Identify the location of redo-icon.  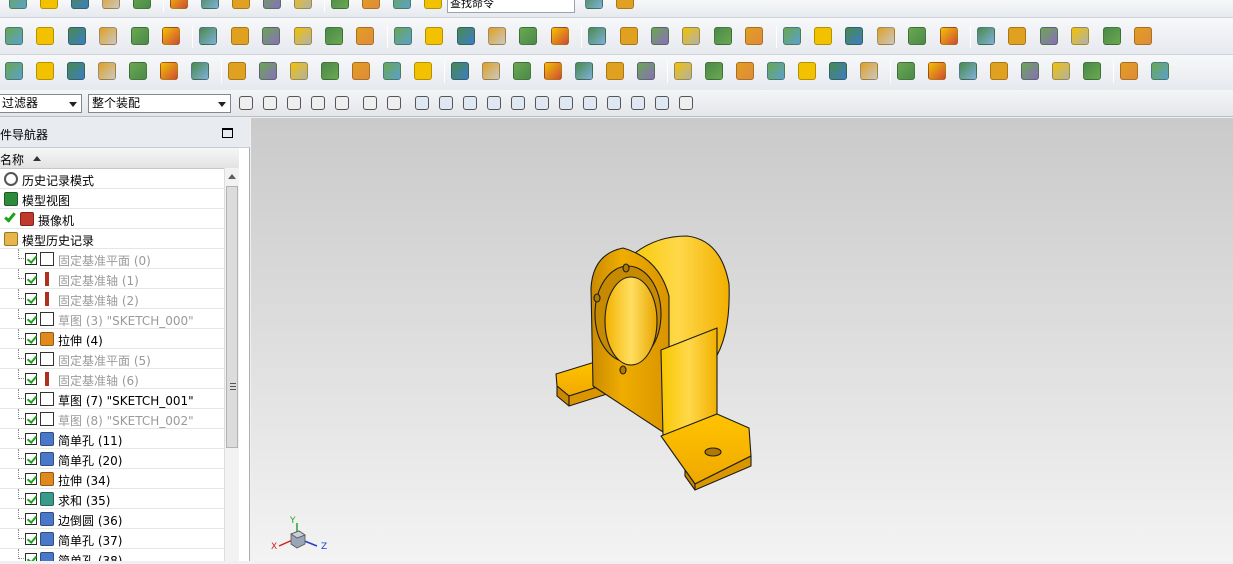
(179, 6).